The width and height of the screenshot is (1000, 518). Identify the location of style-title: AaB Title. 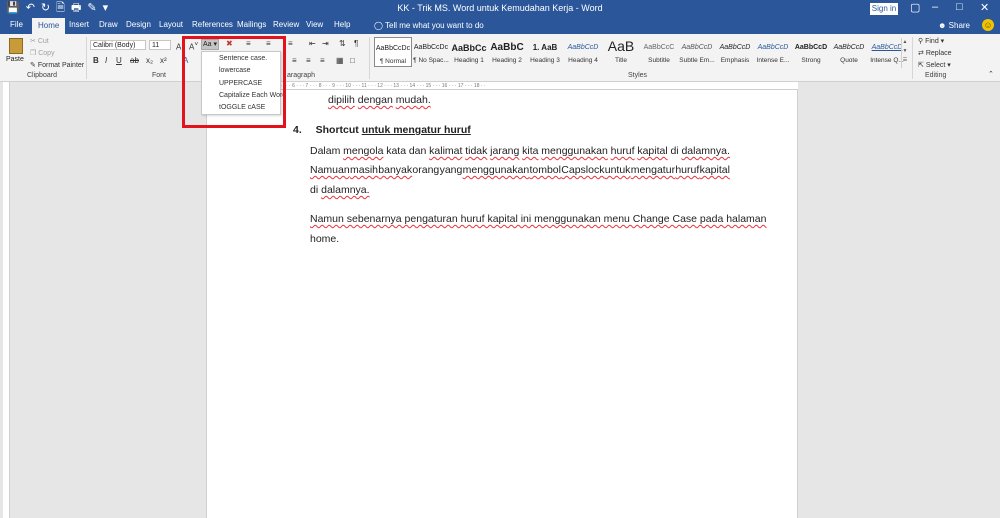
(621, 52).